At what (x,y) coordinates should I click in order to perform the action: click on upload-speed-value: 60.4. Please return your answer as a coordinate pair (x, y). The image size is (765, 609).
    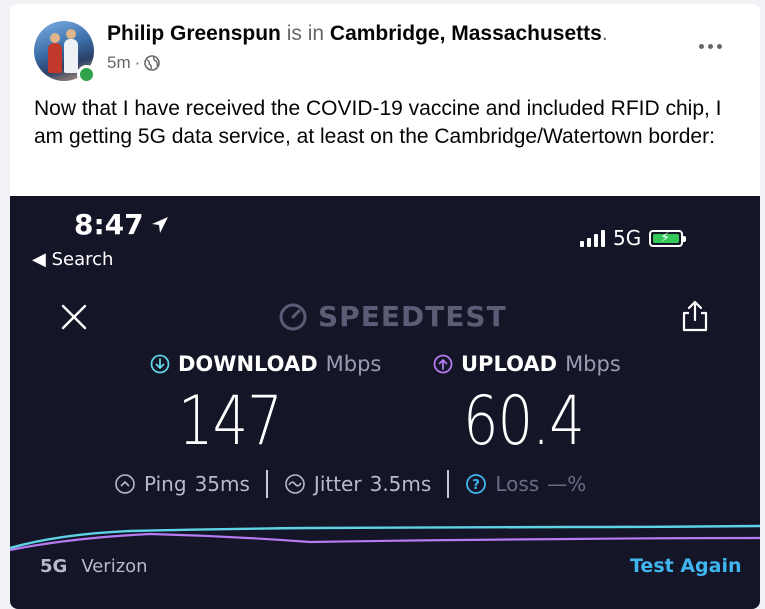
    Looking at the image, I should click on (524, 421).